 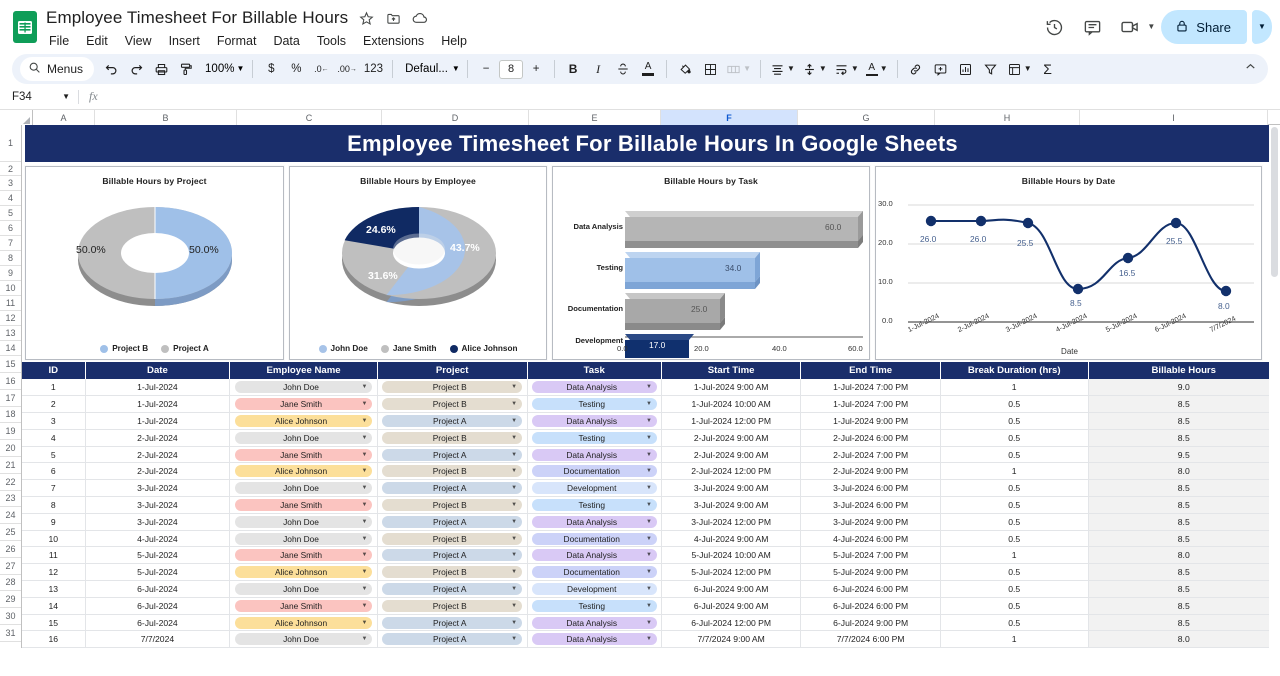 What do you see at coordinates (10, 600) in the screenshot?
I see `row-header-29: 29` at bounding box center [10, 600].